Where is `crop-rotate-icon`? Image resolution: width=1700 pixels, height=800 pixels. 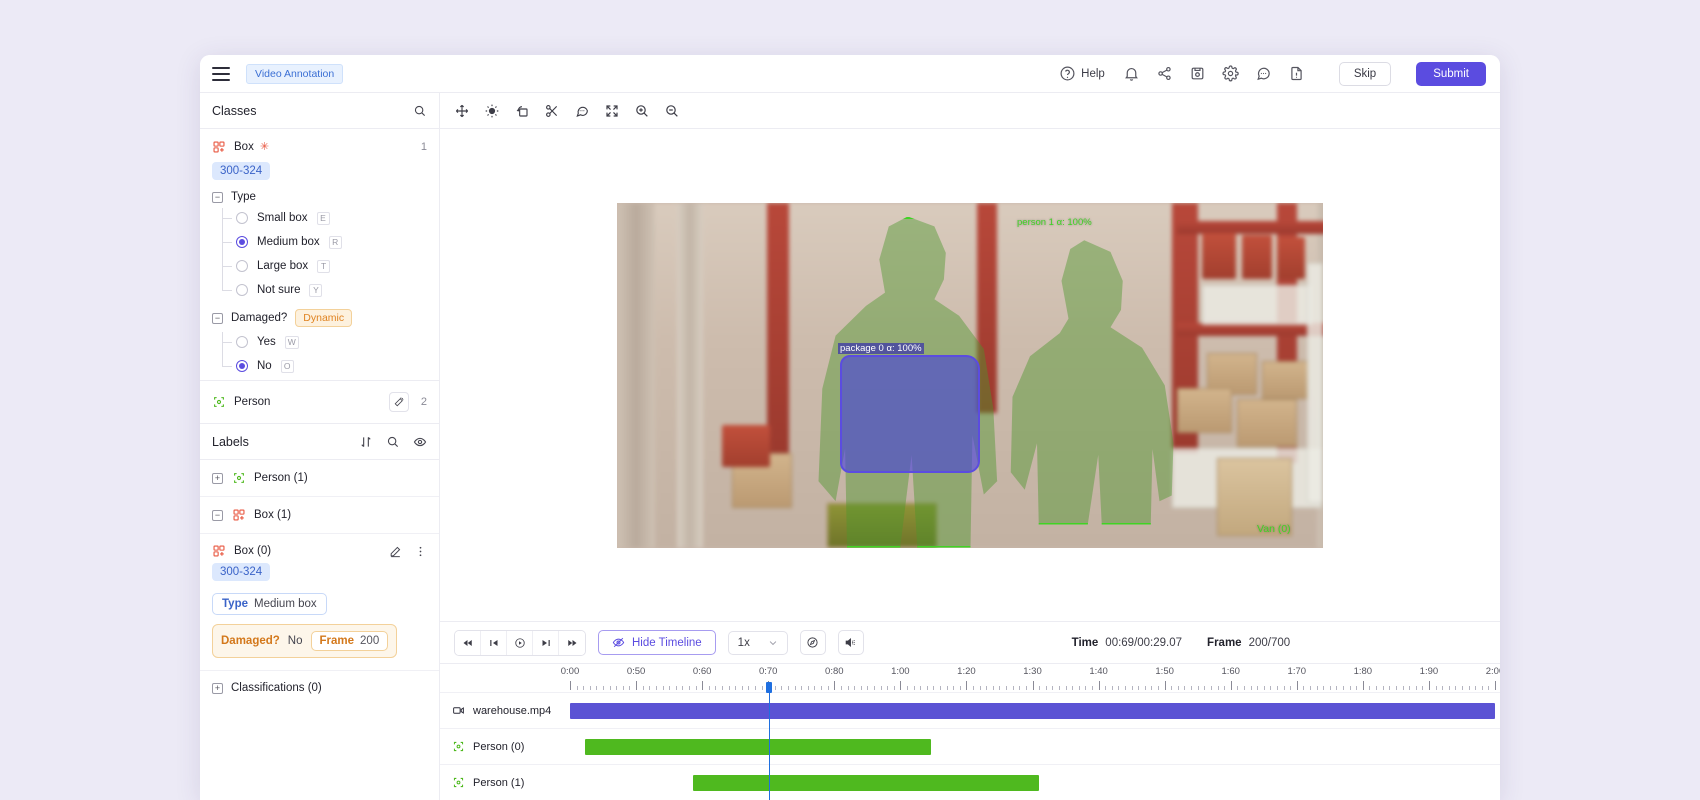
crop-rotate-icon is located at coordinates (522, 111).